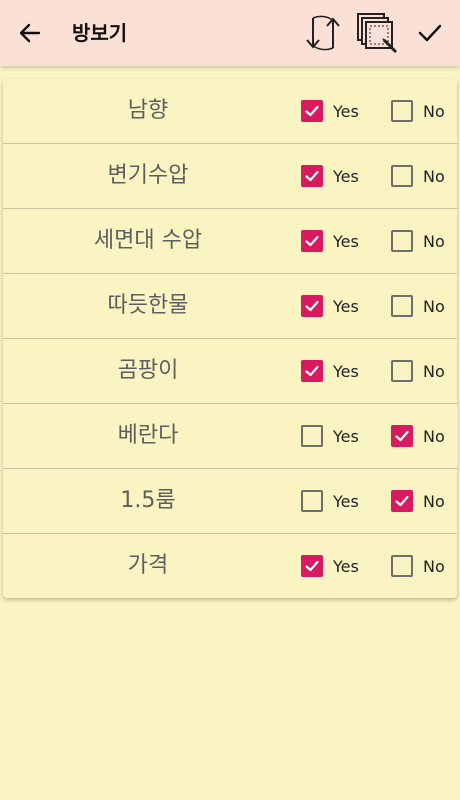  I want to click on arrow-left-icon, so click(30, 33).